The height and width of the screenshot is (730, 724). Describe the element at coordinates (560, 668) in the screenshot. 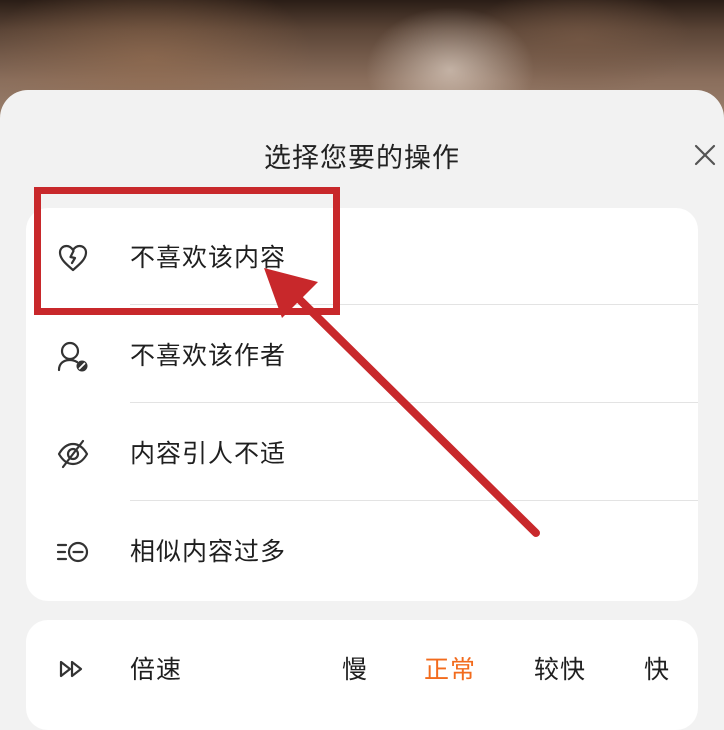

I see `speed-option-faster: 较快` at that location.